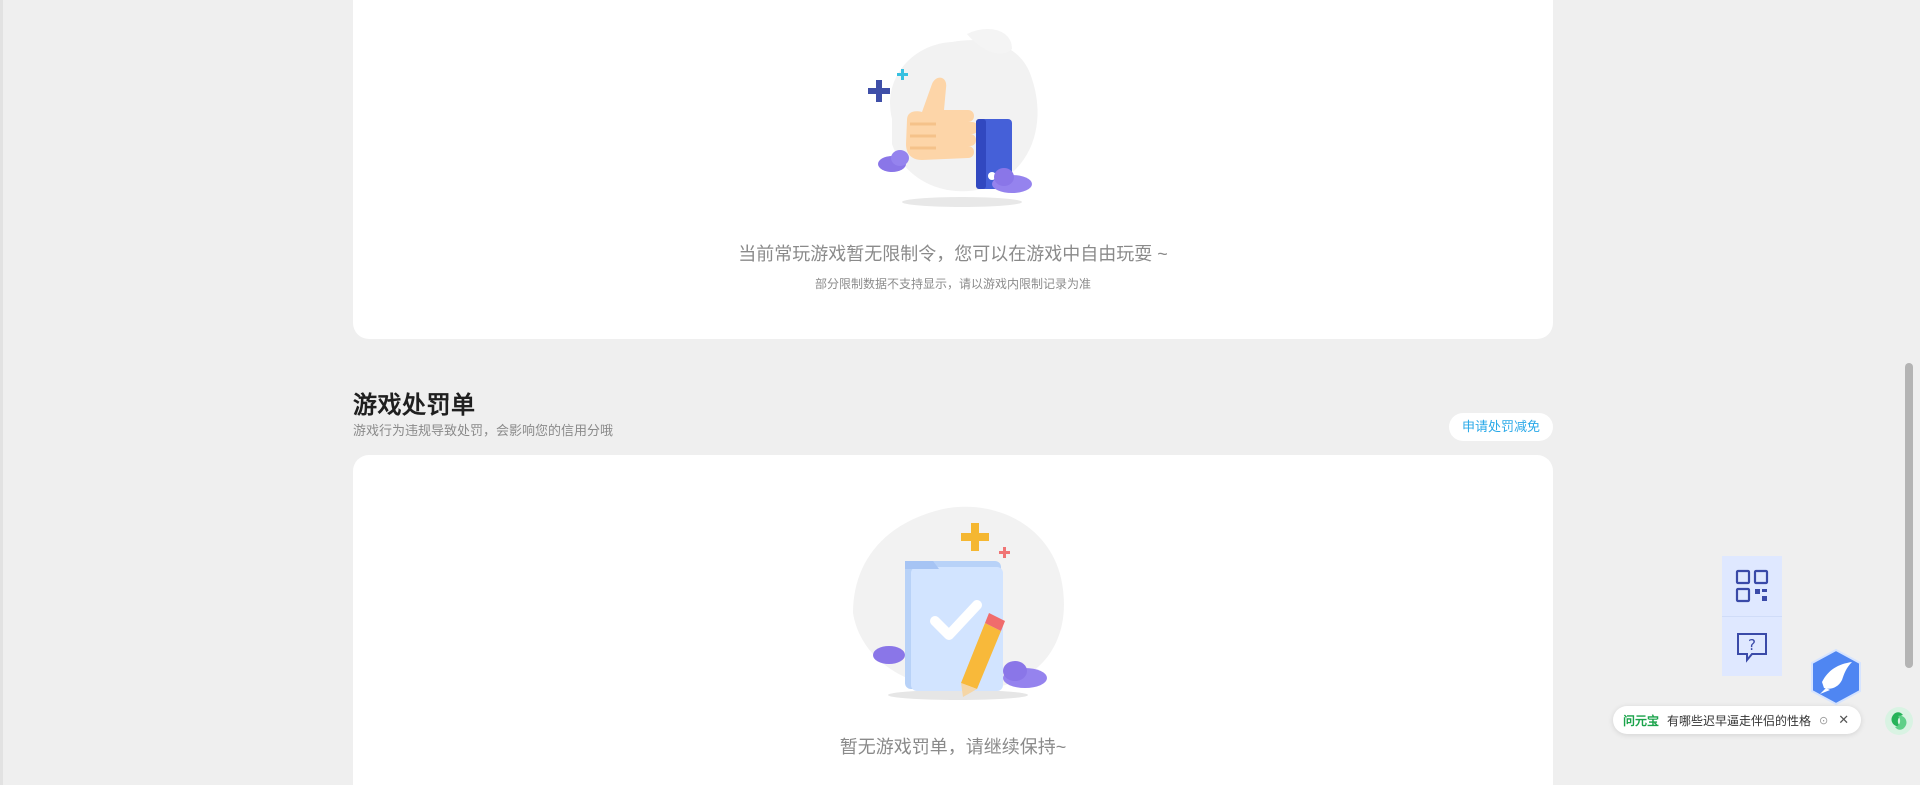 The height and width of the screenshot is (785, 1920). What do you see at coordinates (1836, 677) in the screenshot?
I see `bird-mascot-icon` at bounding box center [1836, 677].